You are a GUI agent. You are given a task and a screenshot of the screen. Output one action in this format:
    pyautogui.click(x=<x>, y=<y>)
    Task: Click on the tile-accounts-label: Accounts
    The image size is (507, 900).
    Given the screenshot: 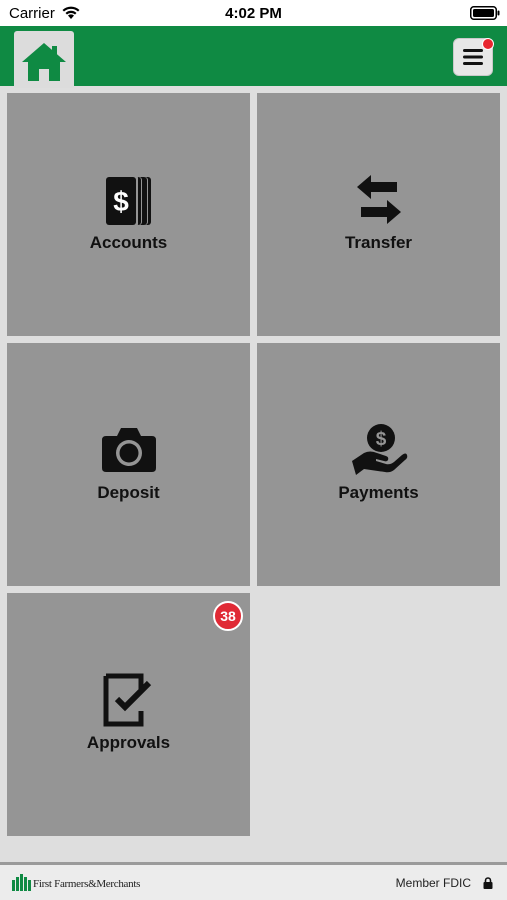 What is the action you would take?
    pyautogui.click(x=128, y=242)
    